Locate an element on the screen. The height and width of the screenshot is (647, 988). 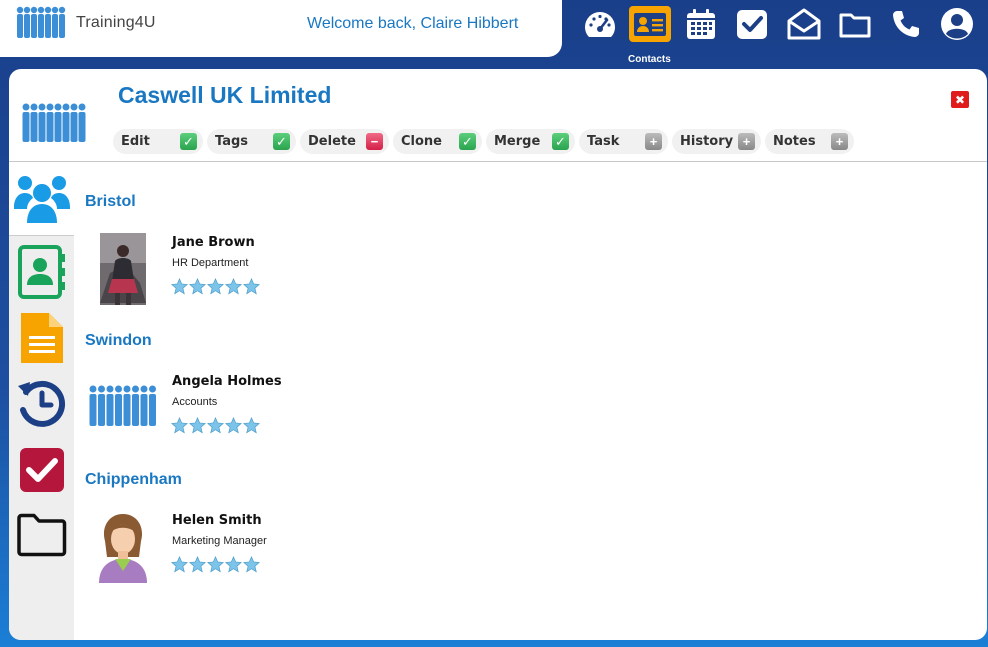
notes-label: Notes is located at coordinates (794, 141).